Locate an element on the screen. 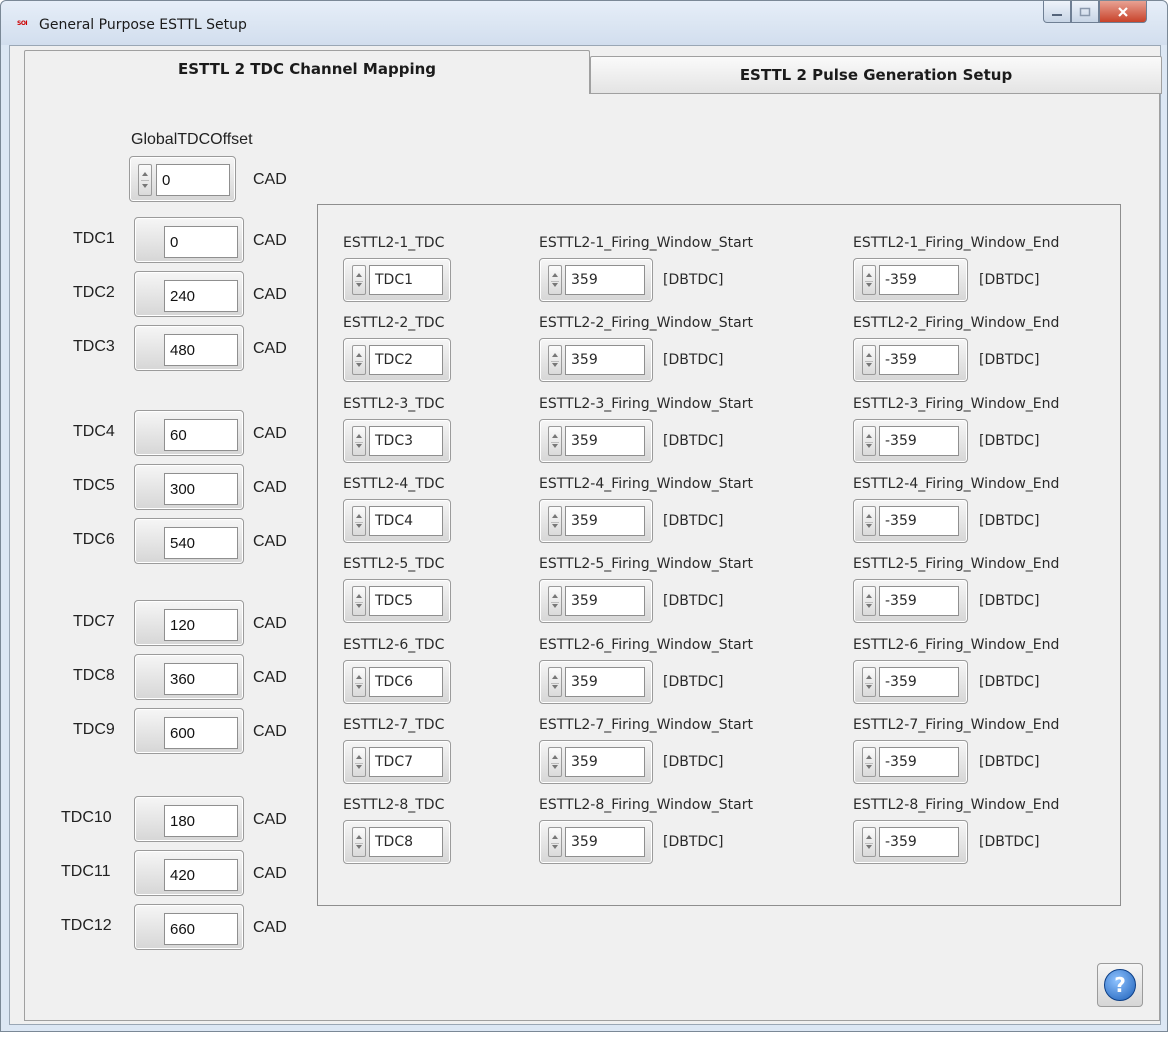 This screenshot has height=1040, width=1170. esttl-tdc-input: TDC6 is located at coordinates (406, 681).